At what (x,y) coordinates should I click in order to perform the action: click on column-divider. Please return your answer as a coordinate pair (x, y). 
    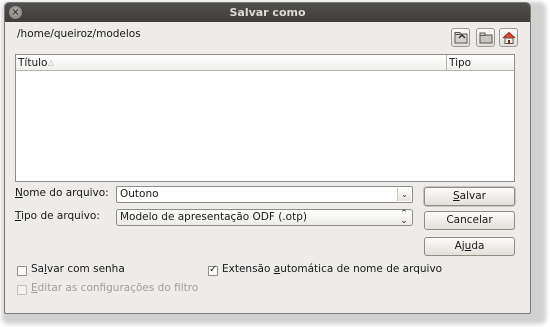
    Looking at the image, I should click on (446, 63).